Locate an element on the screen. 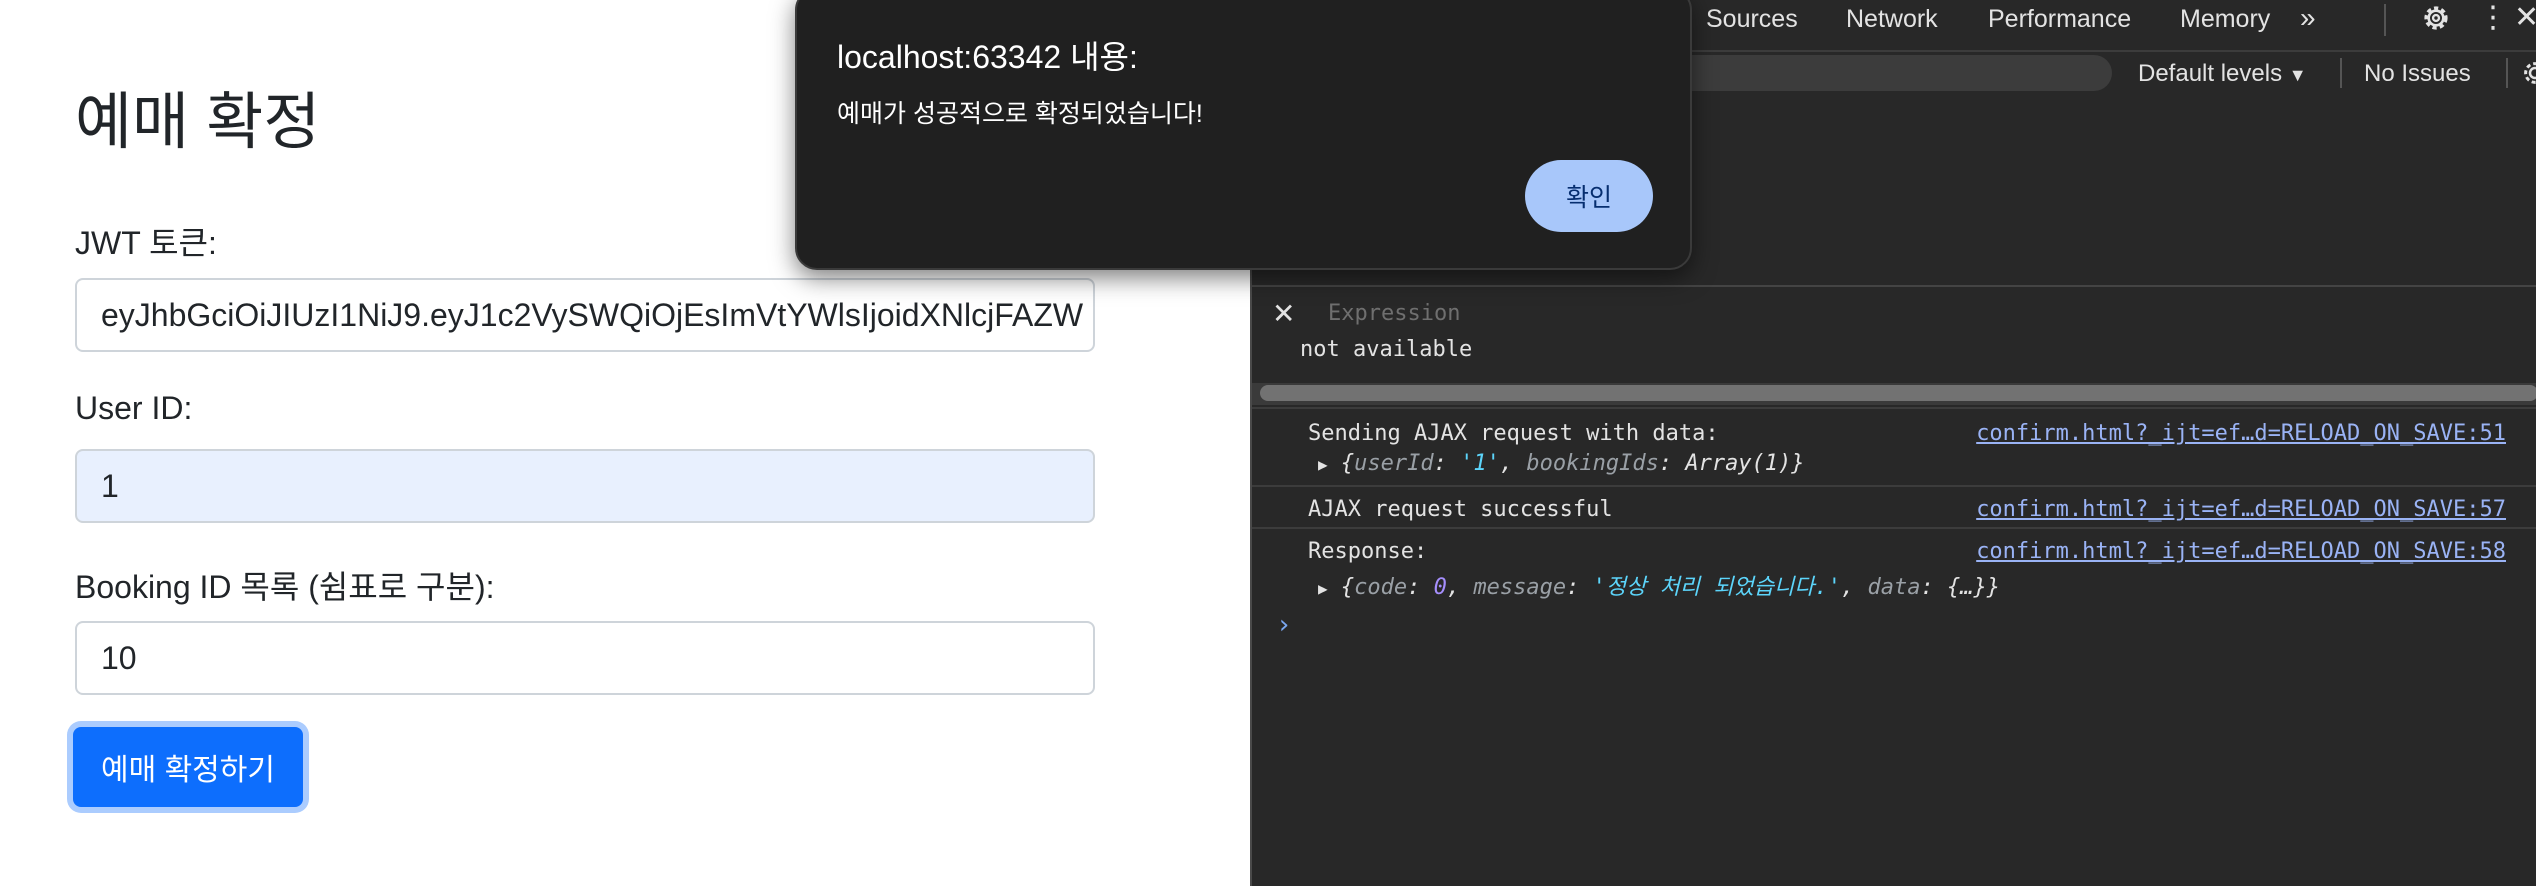  userid-label: User ID: is located at coordinates (134, 408).